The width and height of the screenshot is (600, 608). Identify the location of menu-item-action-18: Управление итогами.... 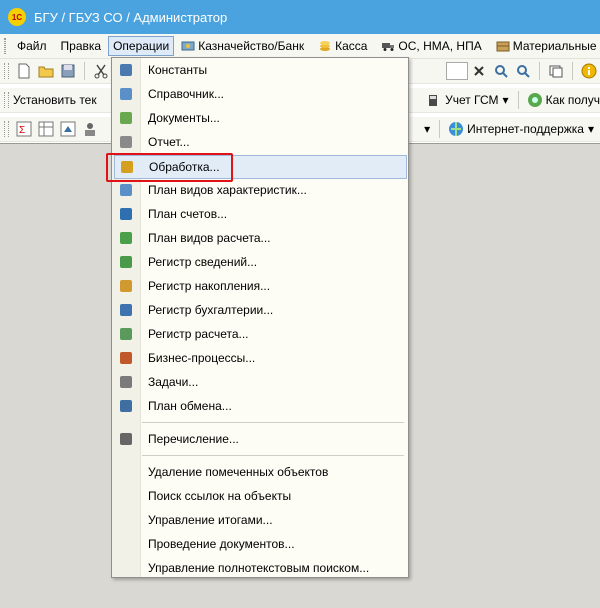
(260, 520).